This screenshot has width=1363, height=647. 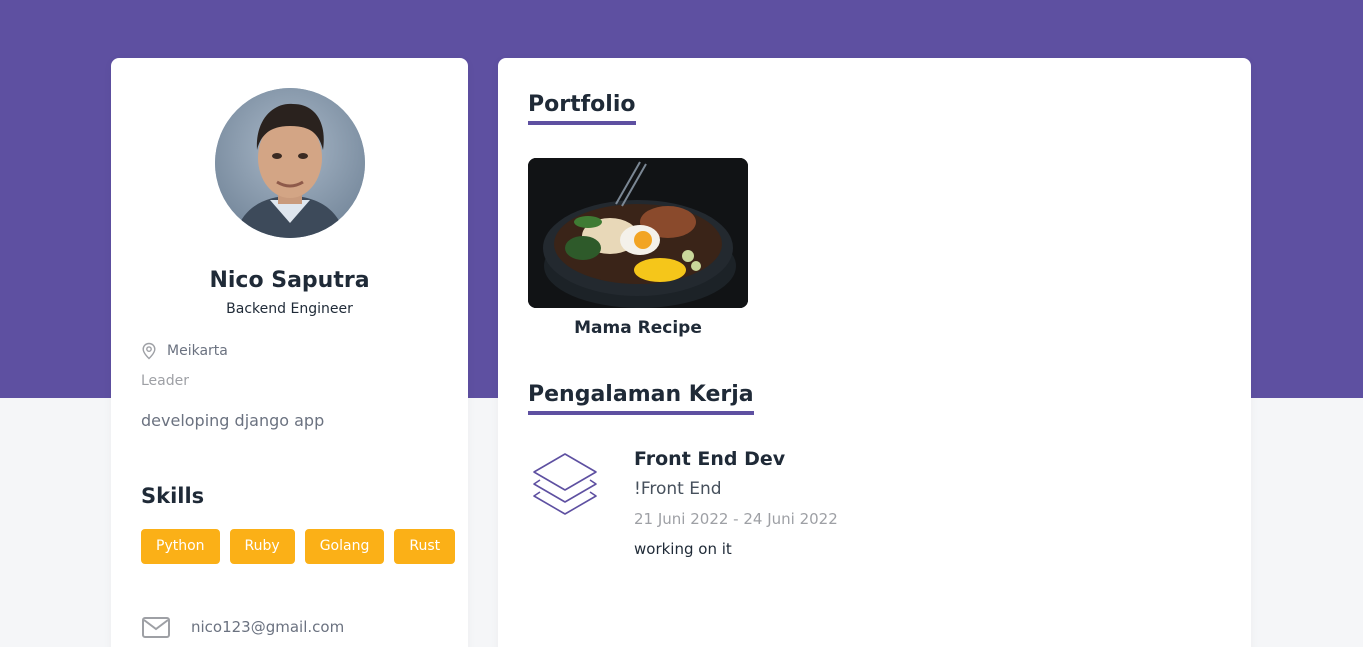 I want to click on skill-tag-rust: Rust, so click(x=425, y=546).